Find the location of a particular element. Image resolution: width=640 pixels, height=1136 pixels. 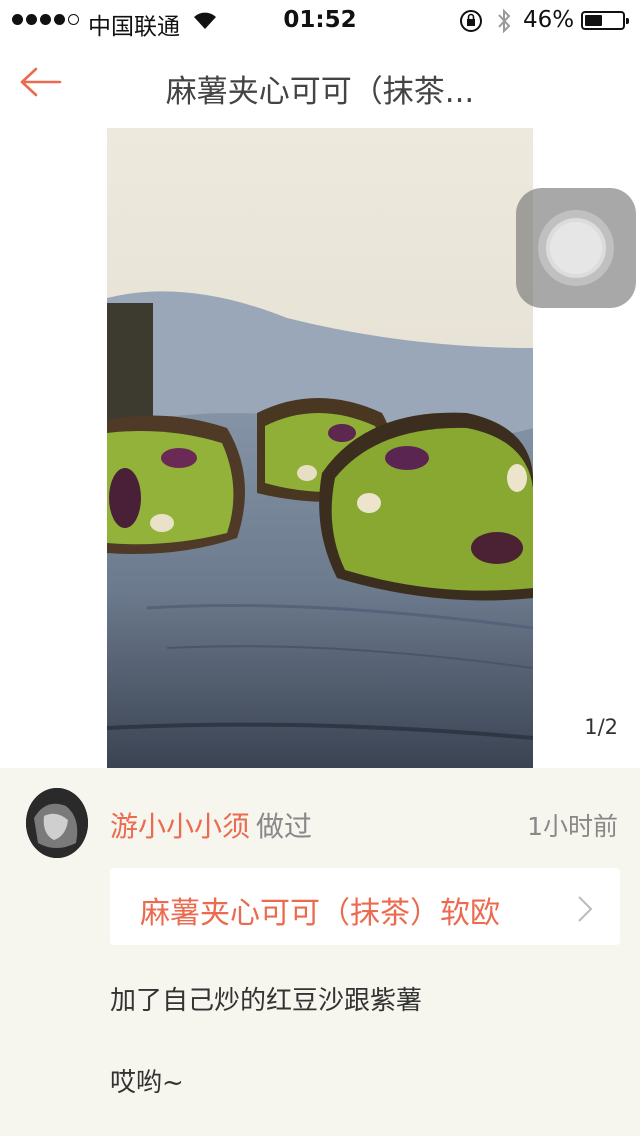

bluetooth-icon is located at coordinates (504, 21).